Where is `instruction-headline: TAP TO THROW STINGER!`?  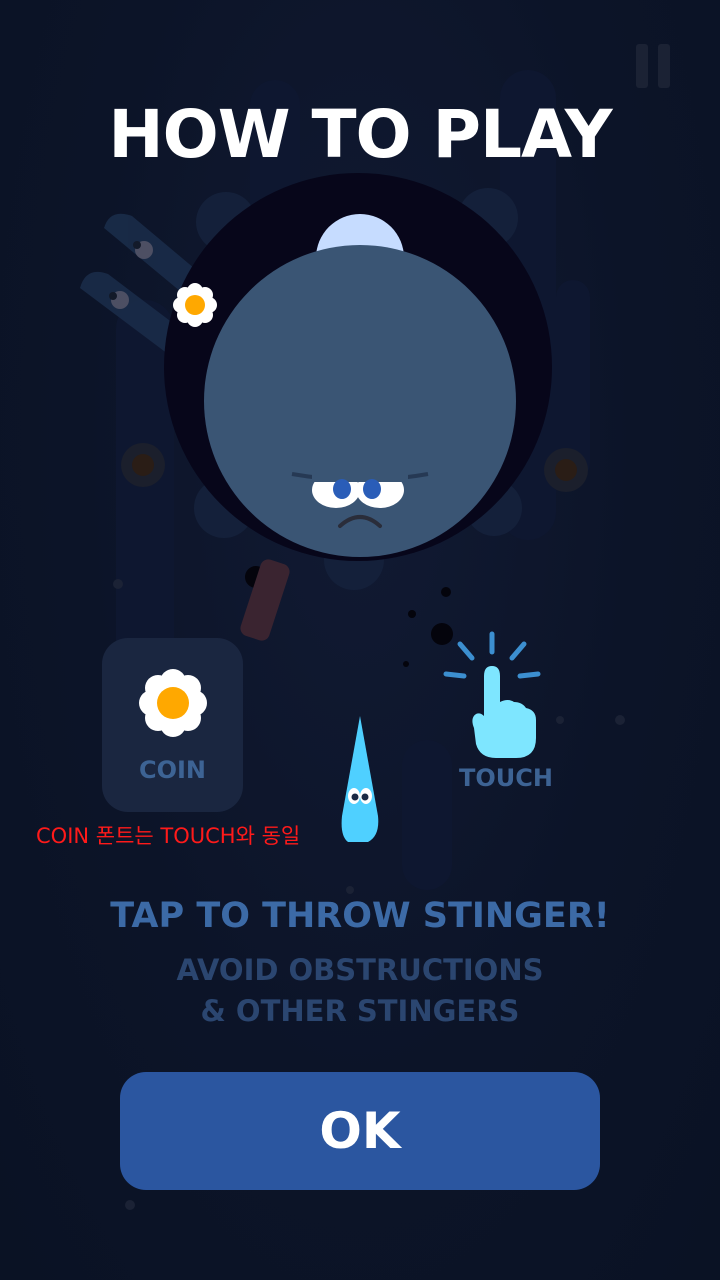
instruction-headline: TAP TO THROW STINGER! is located at coordinates (360, 916).